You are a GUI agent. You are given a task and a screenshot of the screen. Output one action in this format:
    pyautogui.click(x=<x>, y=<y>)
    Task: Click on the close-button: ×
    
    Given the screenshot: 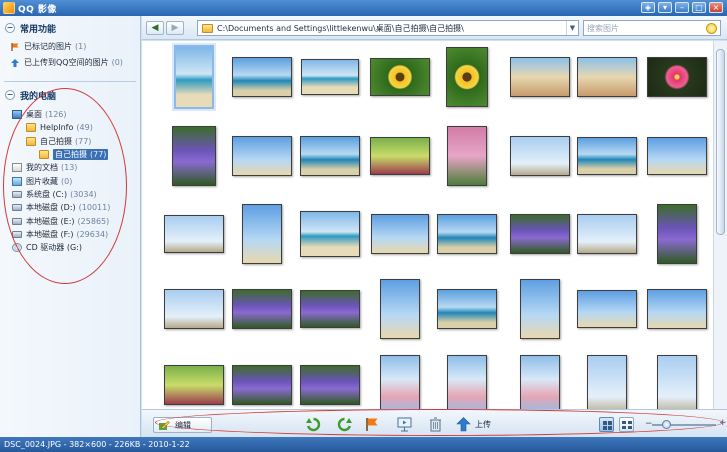 What is the action you would take?
    pyautogui.click(x=716, y=7)
    